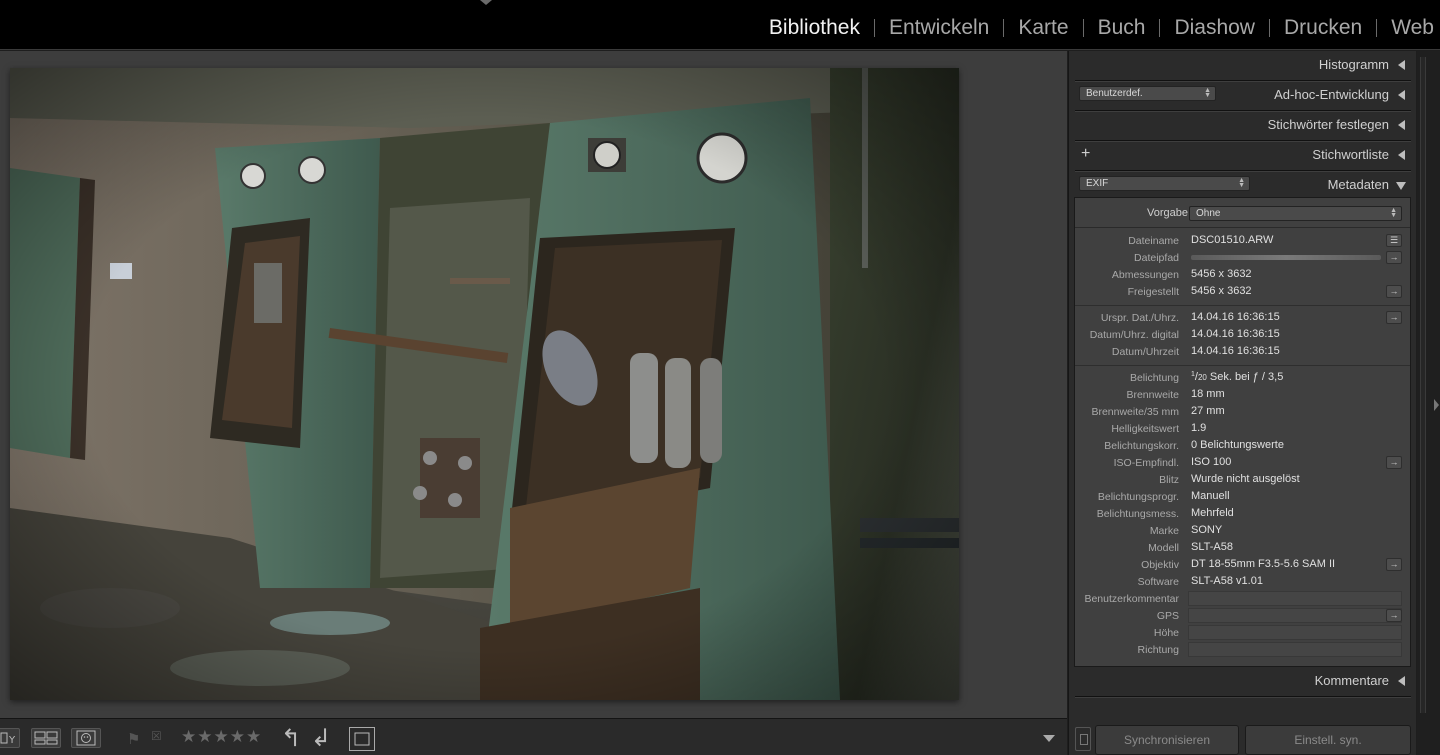 The width and height of the screenshot is (1440, 755). Describe the element at coordinates (1263, 564) in the screenshot. I see `metadata-value: DT 18-55mm F3.5-5.6 SAM II` at that location.